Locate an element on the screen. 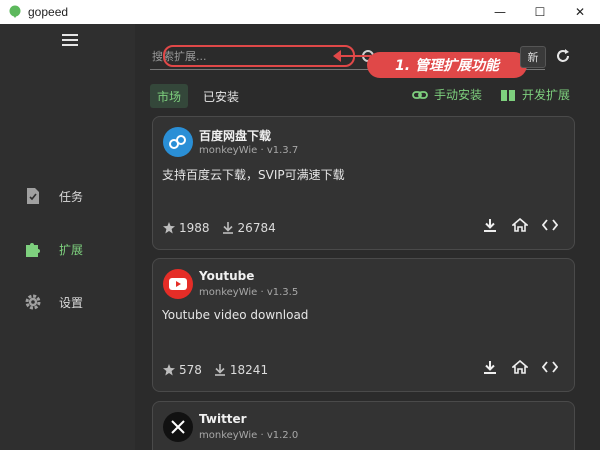 The height and width of the screenshot is (450, 600). gear-icon is located at coordinates (33, 302).